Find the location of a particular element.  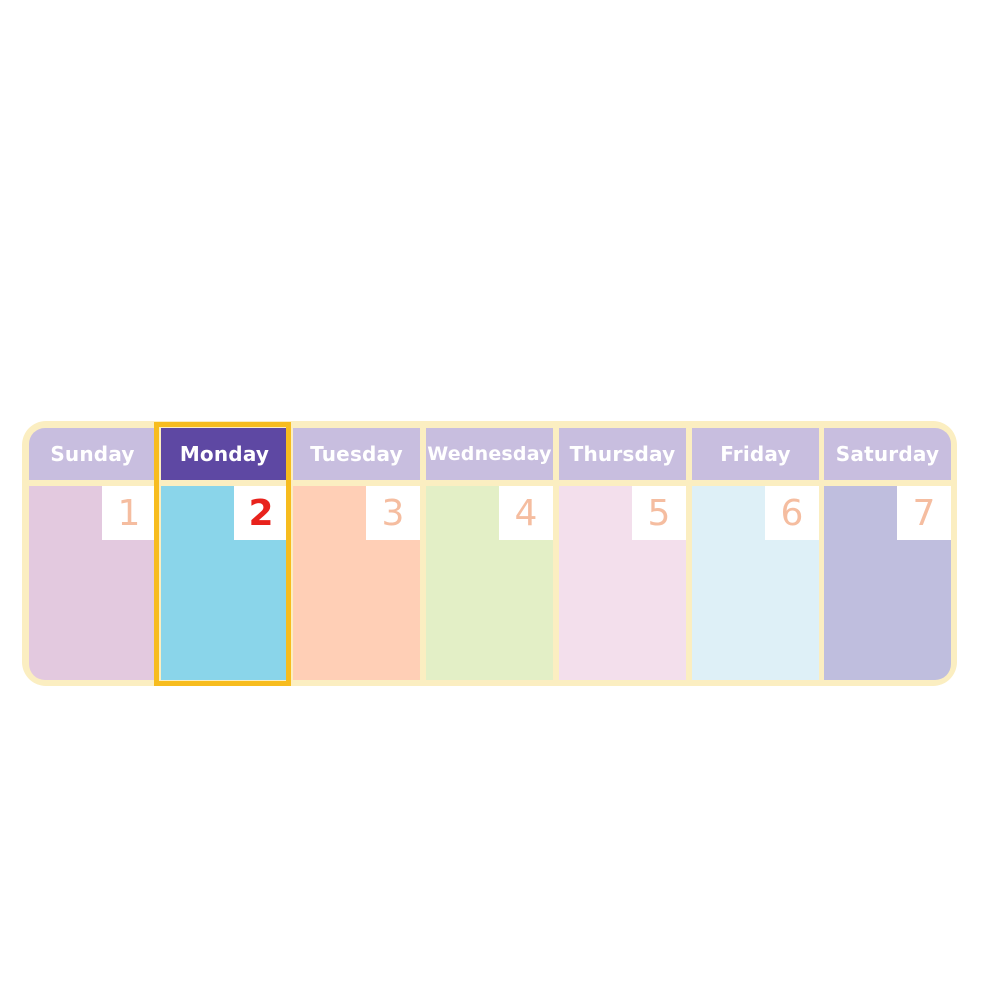

day-body-monday: 2 is located at coordinates (224, 583).